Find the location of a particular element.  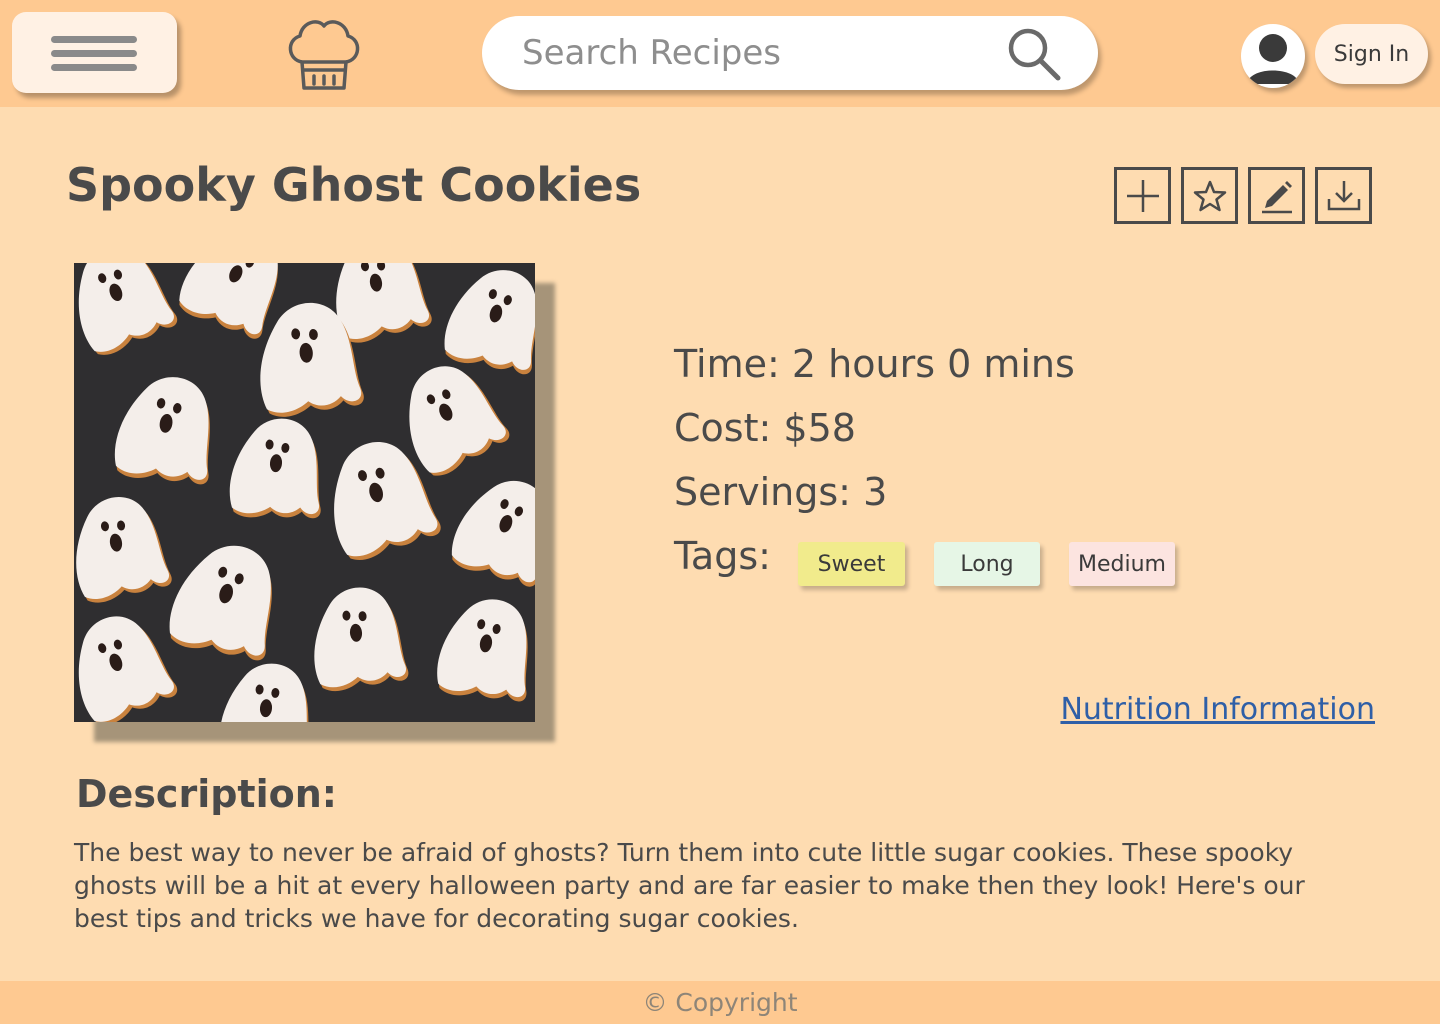

avatar is located at coordinates (1273, 56).